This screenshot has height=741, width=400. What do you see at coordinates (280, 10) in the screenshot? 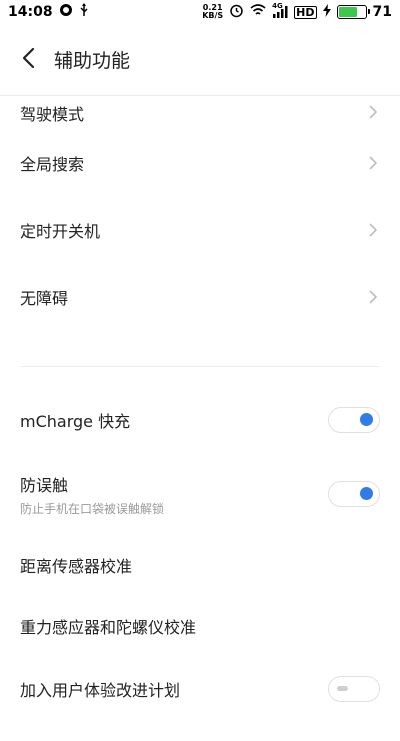
I see `cellular-signal-icon: 4G` at bounding box center [280, 10].